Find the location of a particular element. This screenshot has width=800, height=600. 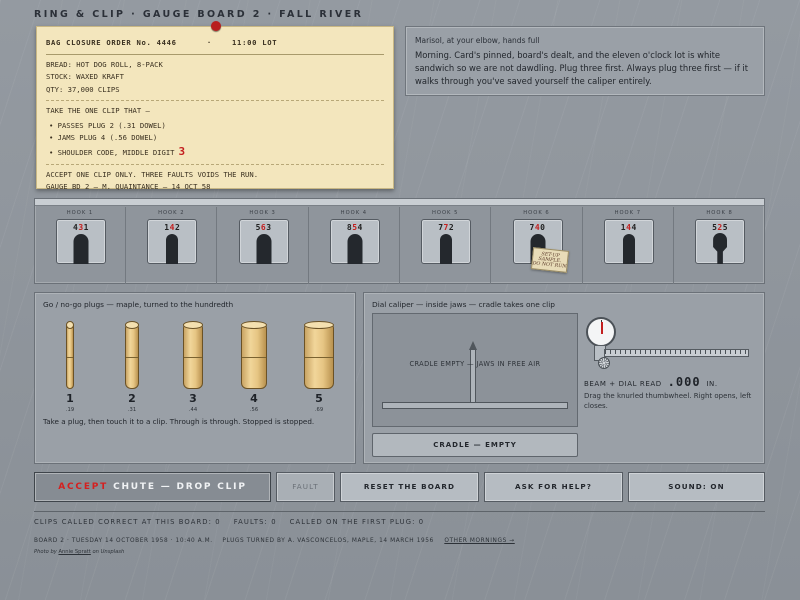

clip: 431 is located at coordinates (81, 241).